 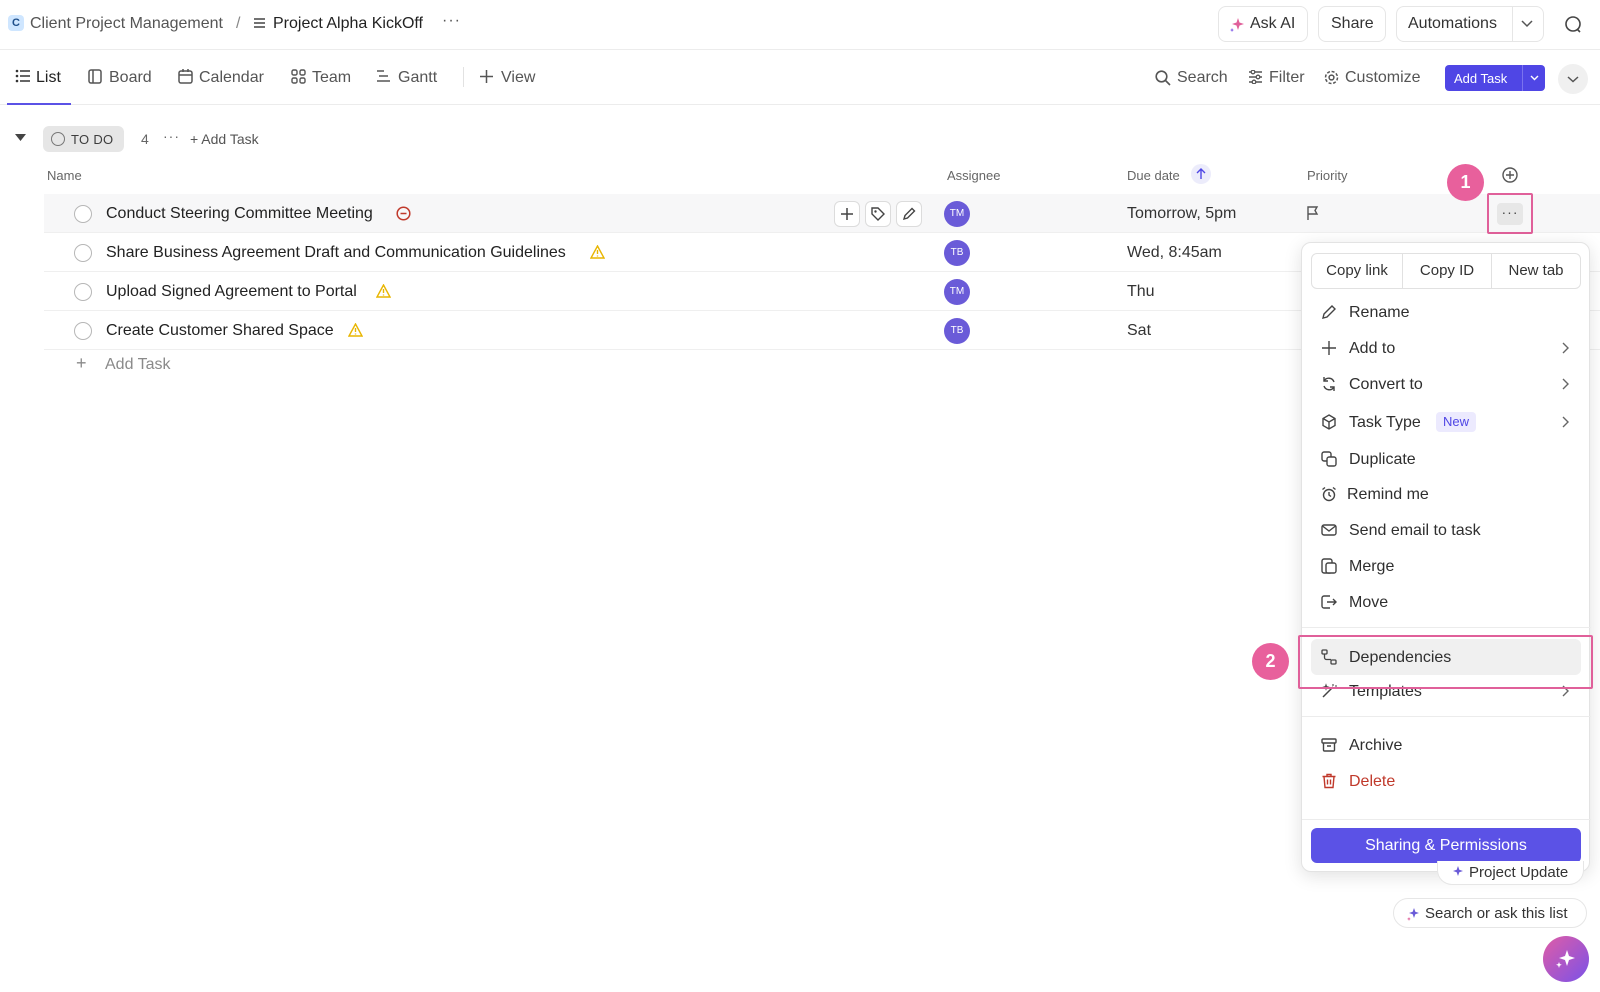 I want to click on collapse-triangle-icon, so click(x=20, y=138).